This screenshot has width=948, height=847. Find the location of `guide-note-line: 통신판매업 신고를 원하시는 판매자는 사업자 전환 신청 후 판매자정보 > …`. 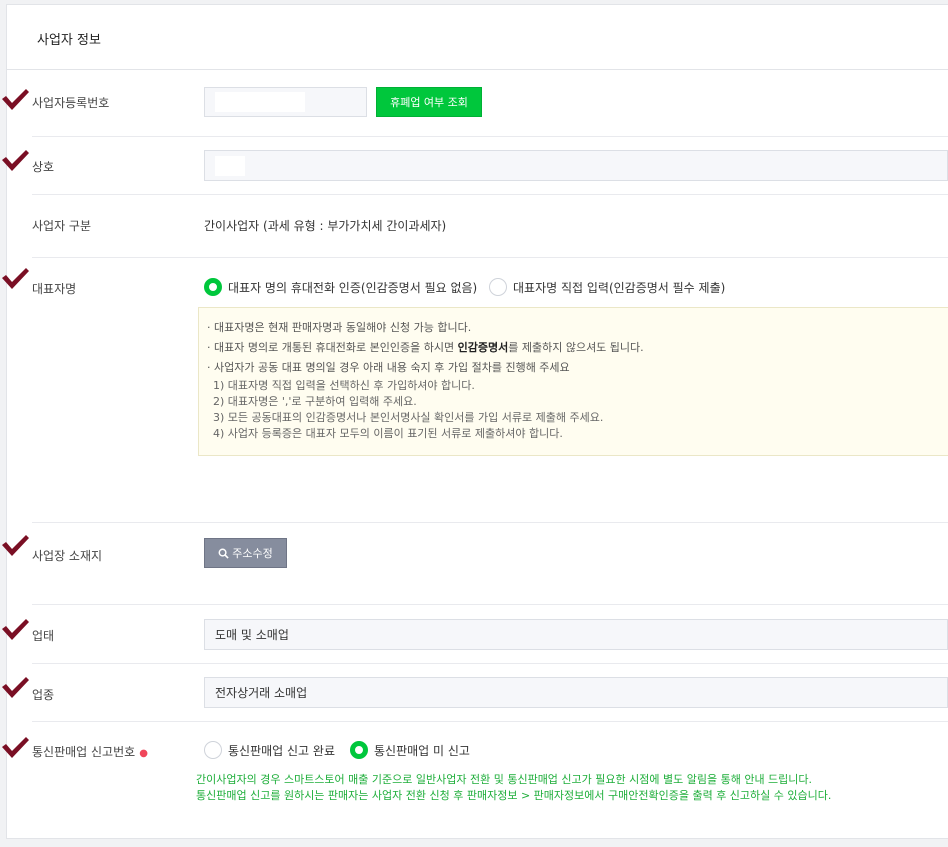

guide-note-line: 통신판매업 신고를 원하시는 판매자는 사업자 전환 신청 후 판매자정보 > … is located at coordinates (514, 795).